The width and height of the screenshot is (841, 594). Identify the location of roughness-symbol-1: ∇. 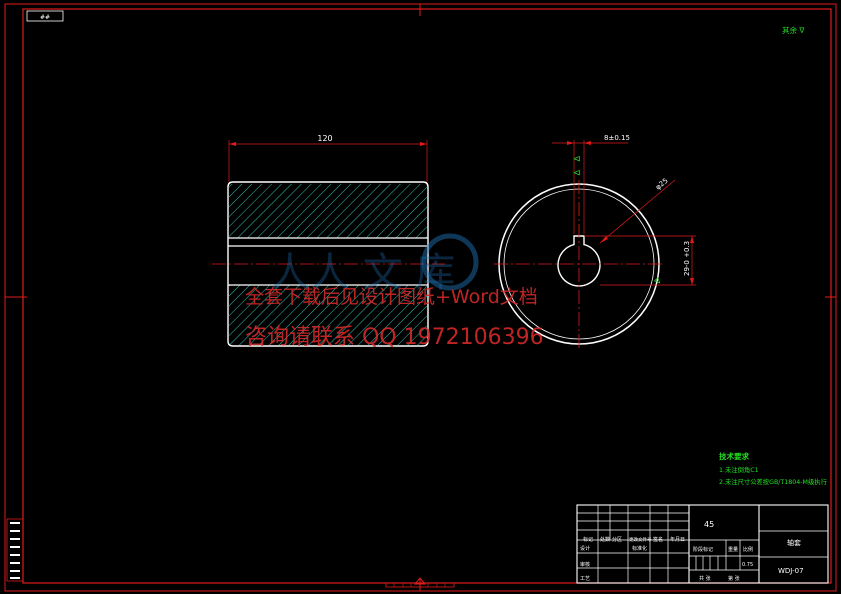
(576, 158).